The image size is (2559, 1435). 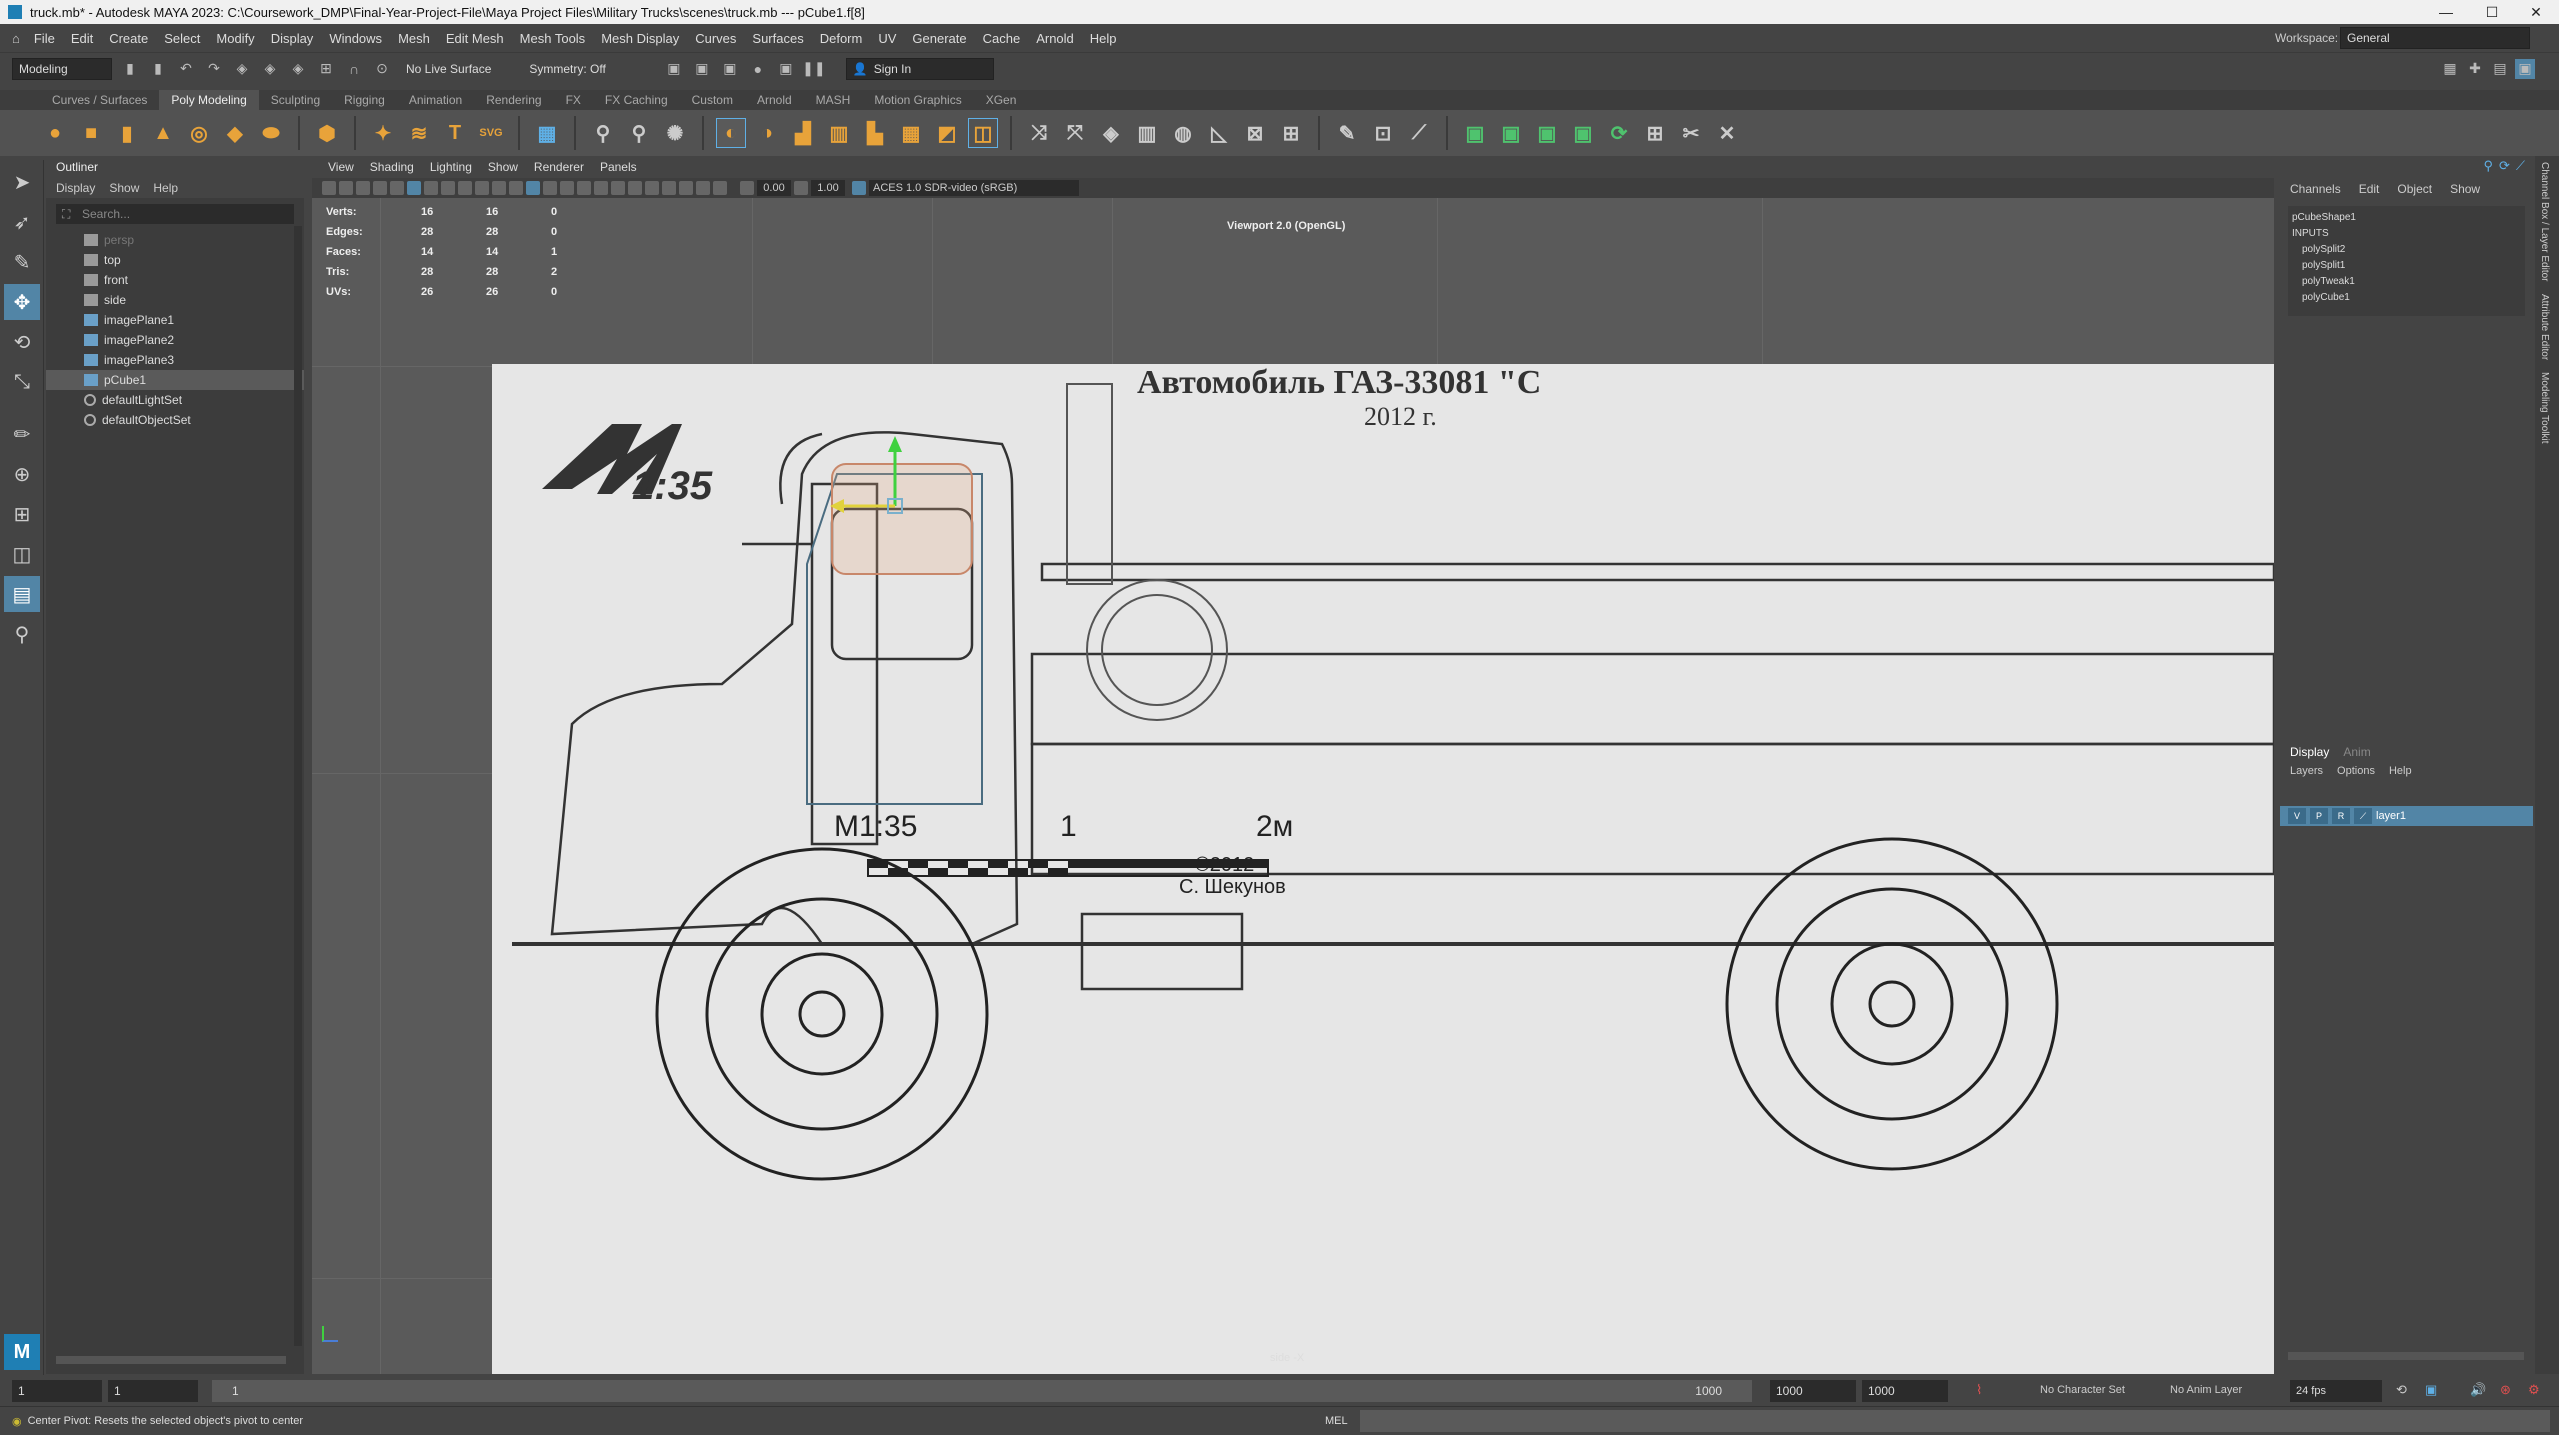 I want to click on poly-cylinder-icon: ▮, so click(x=127, y=133).